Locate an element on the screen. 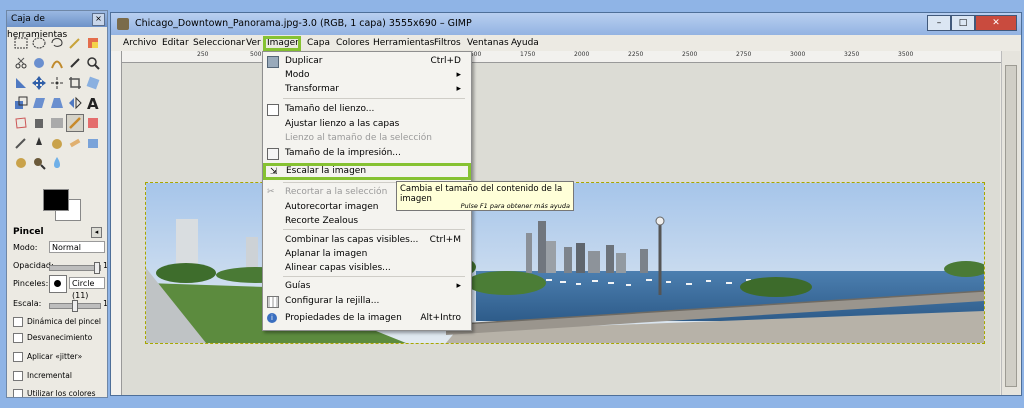  paths-icon is located at coordinates (57, 63).